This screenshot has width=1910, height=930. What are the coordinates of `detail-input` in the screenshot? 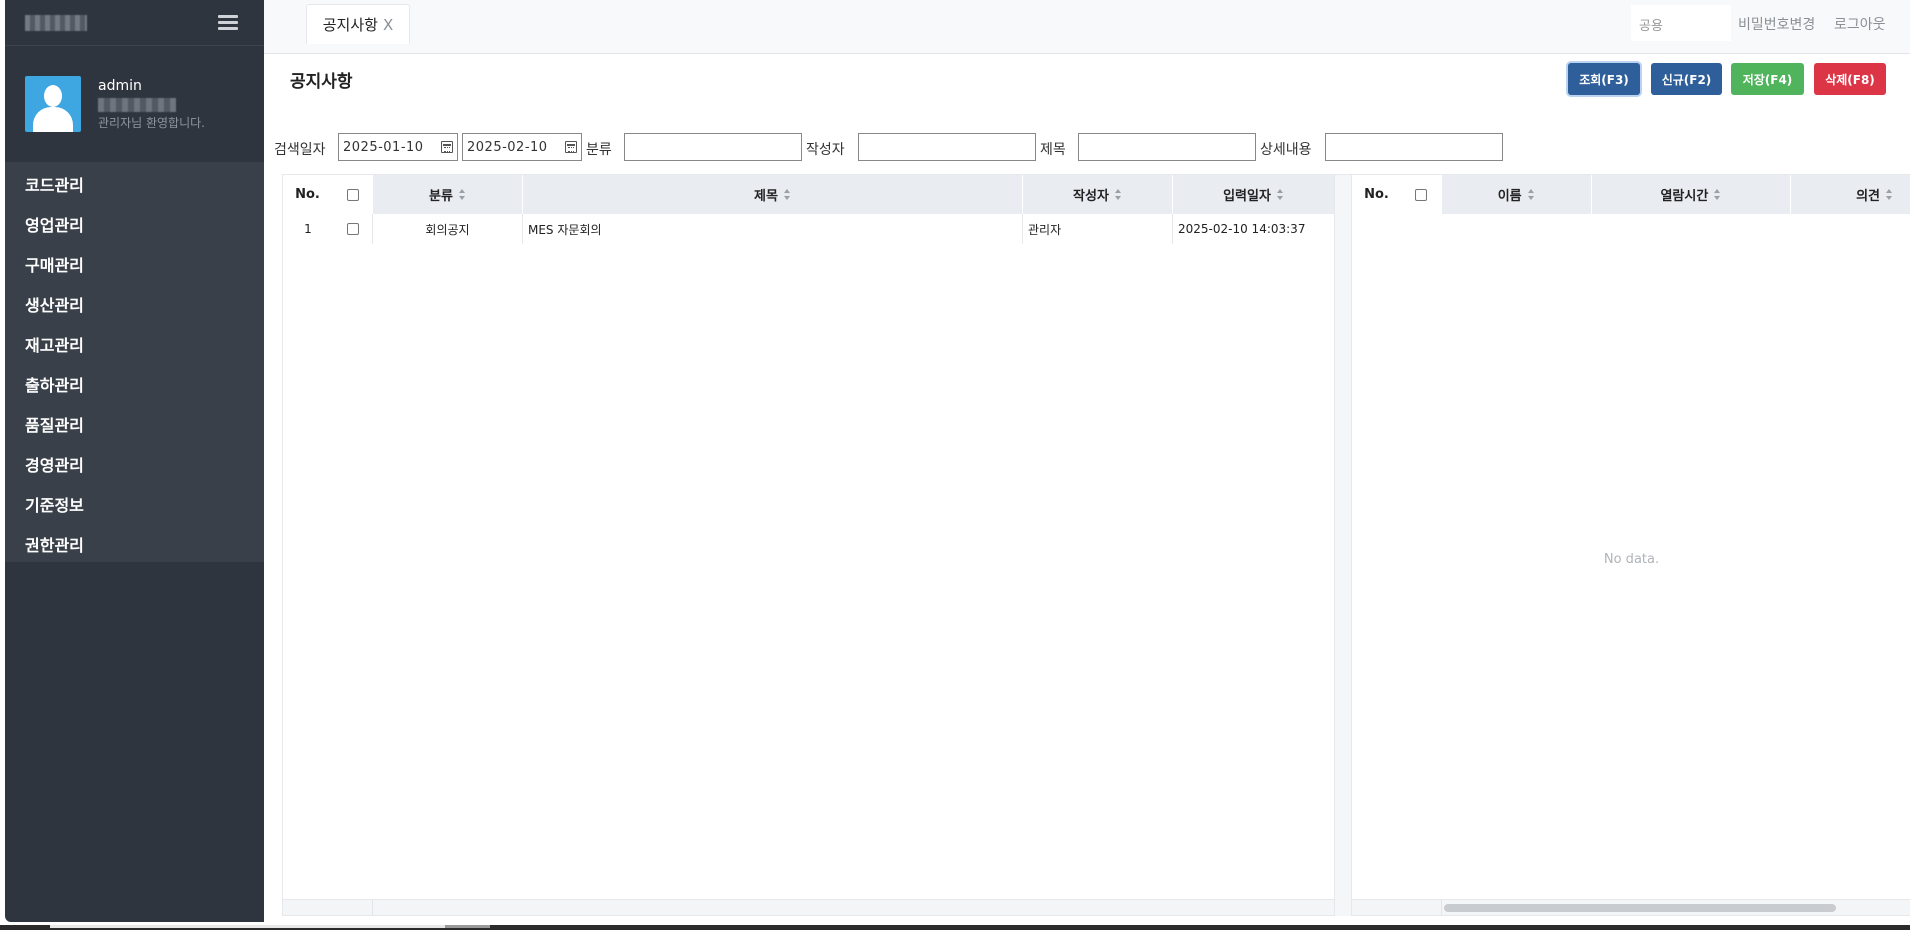 It's located at (1414, 147).